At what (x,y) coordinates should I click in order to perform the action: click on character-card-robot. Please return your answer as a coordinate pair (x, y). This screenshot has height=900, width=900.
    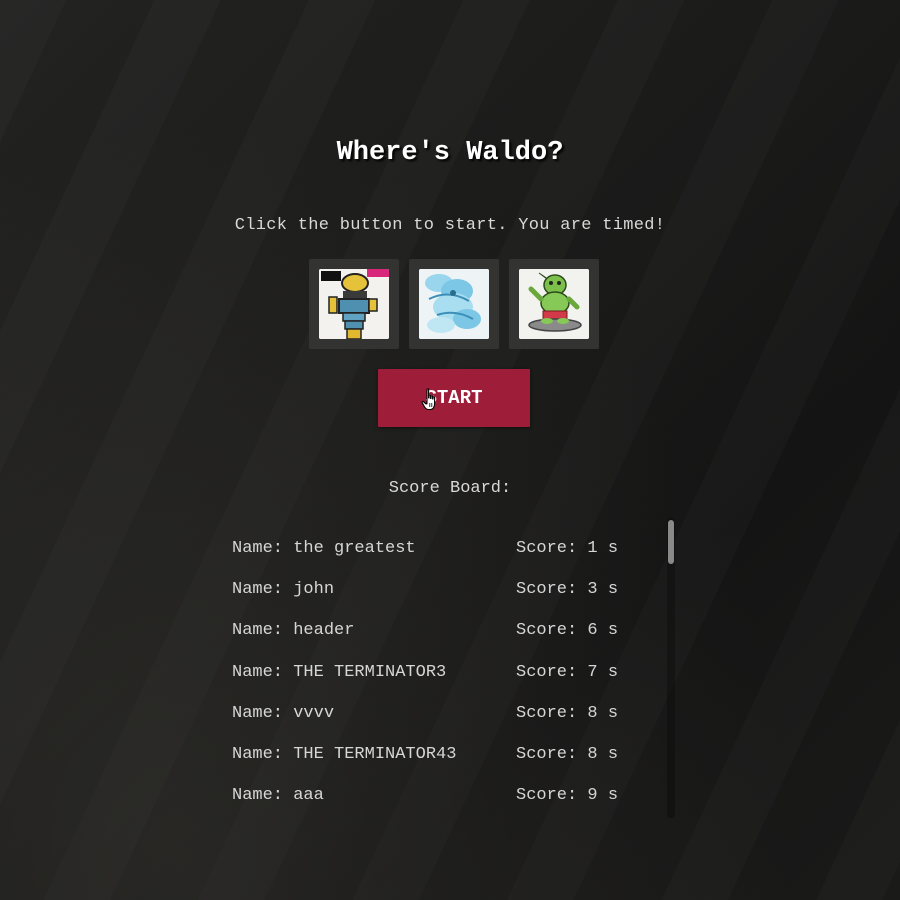
    Looking at the image, I should click on (354, 304).